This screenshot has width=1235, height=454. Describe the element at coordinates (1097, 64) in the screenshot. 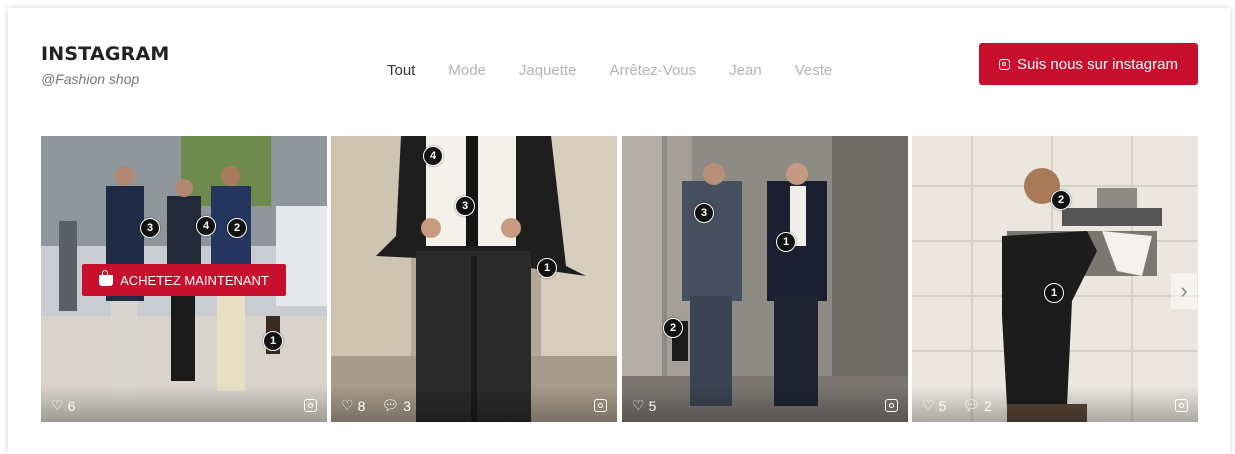

I see `follow-button-label: Suis nous sur instagram` at that location.